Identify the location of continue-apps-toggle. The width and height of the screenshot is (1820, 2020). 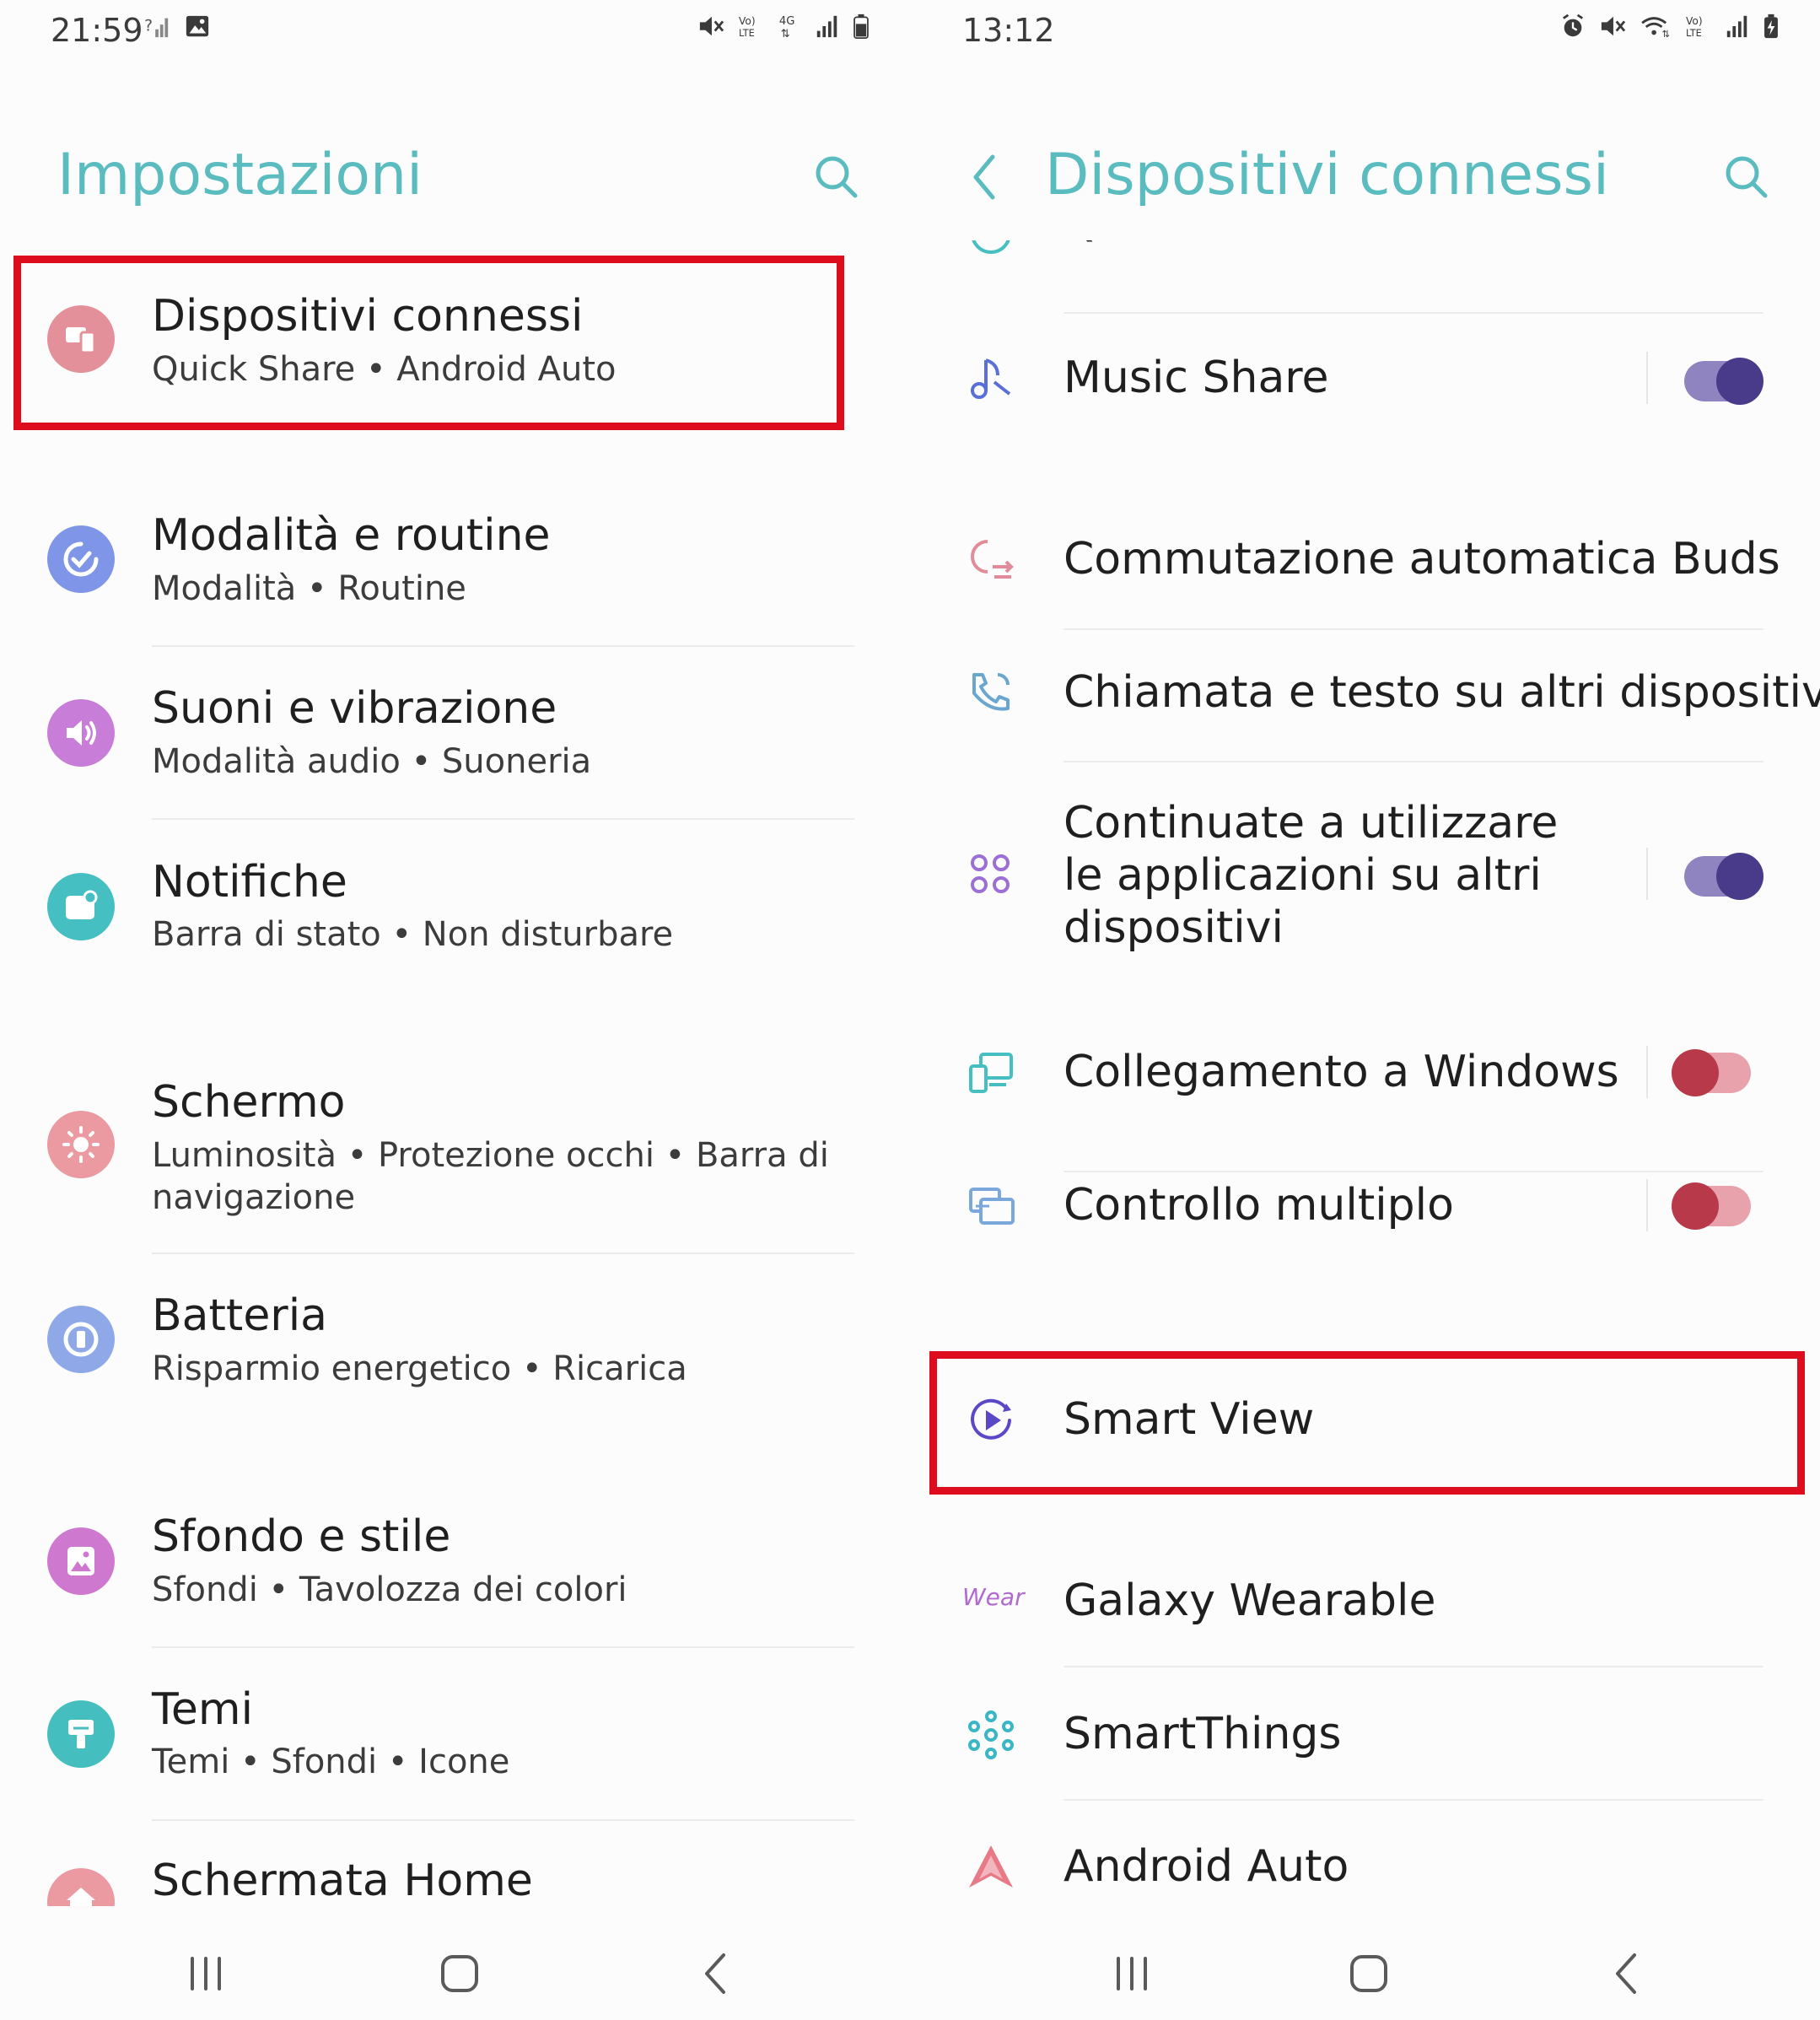
(1723, 876).